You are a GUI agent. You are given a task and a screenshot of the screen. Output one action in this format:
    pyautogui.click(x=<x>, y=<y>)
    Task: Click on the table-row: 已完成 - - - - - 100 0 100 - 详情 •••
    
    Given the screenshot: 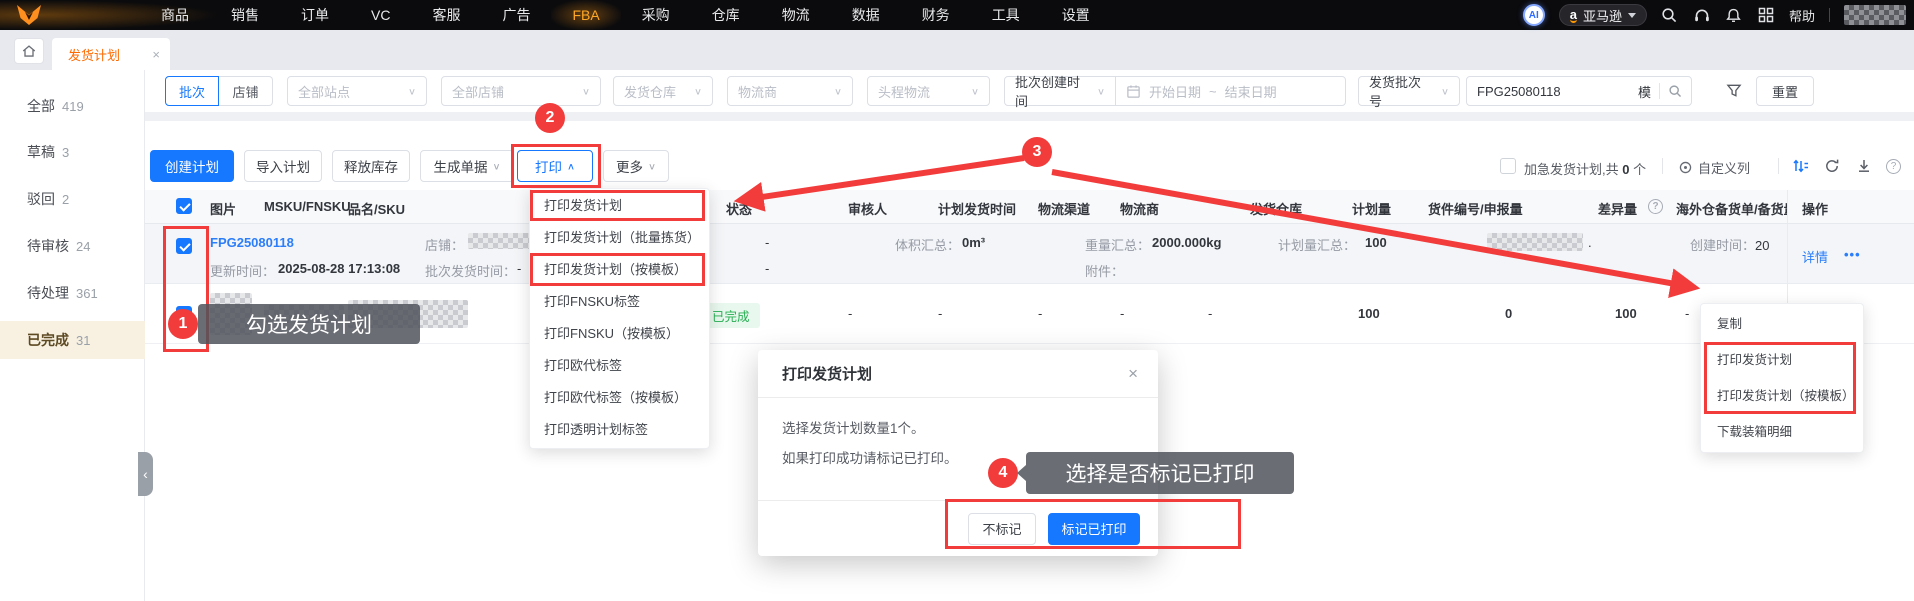 What is the action you would take?
    pyautogui.click(x=1029, y=314)
    